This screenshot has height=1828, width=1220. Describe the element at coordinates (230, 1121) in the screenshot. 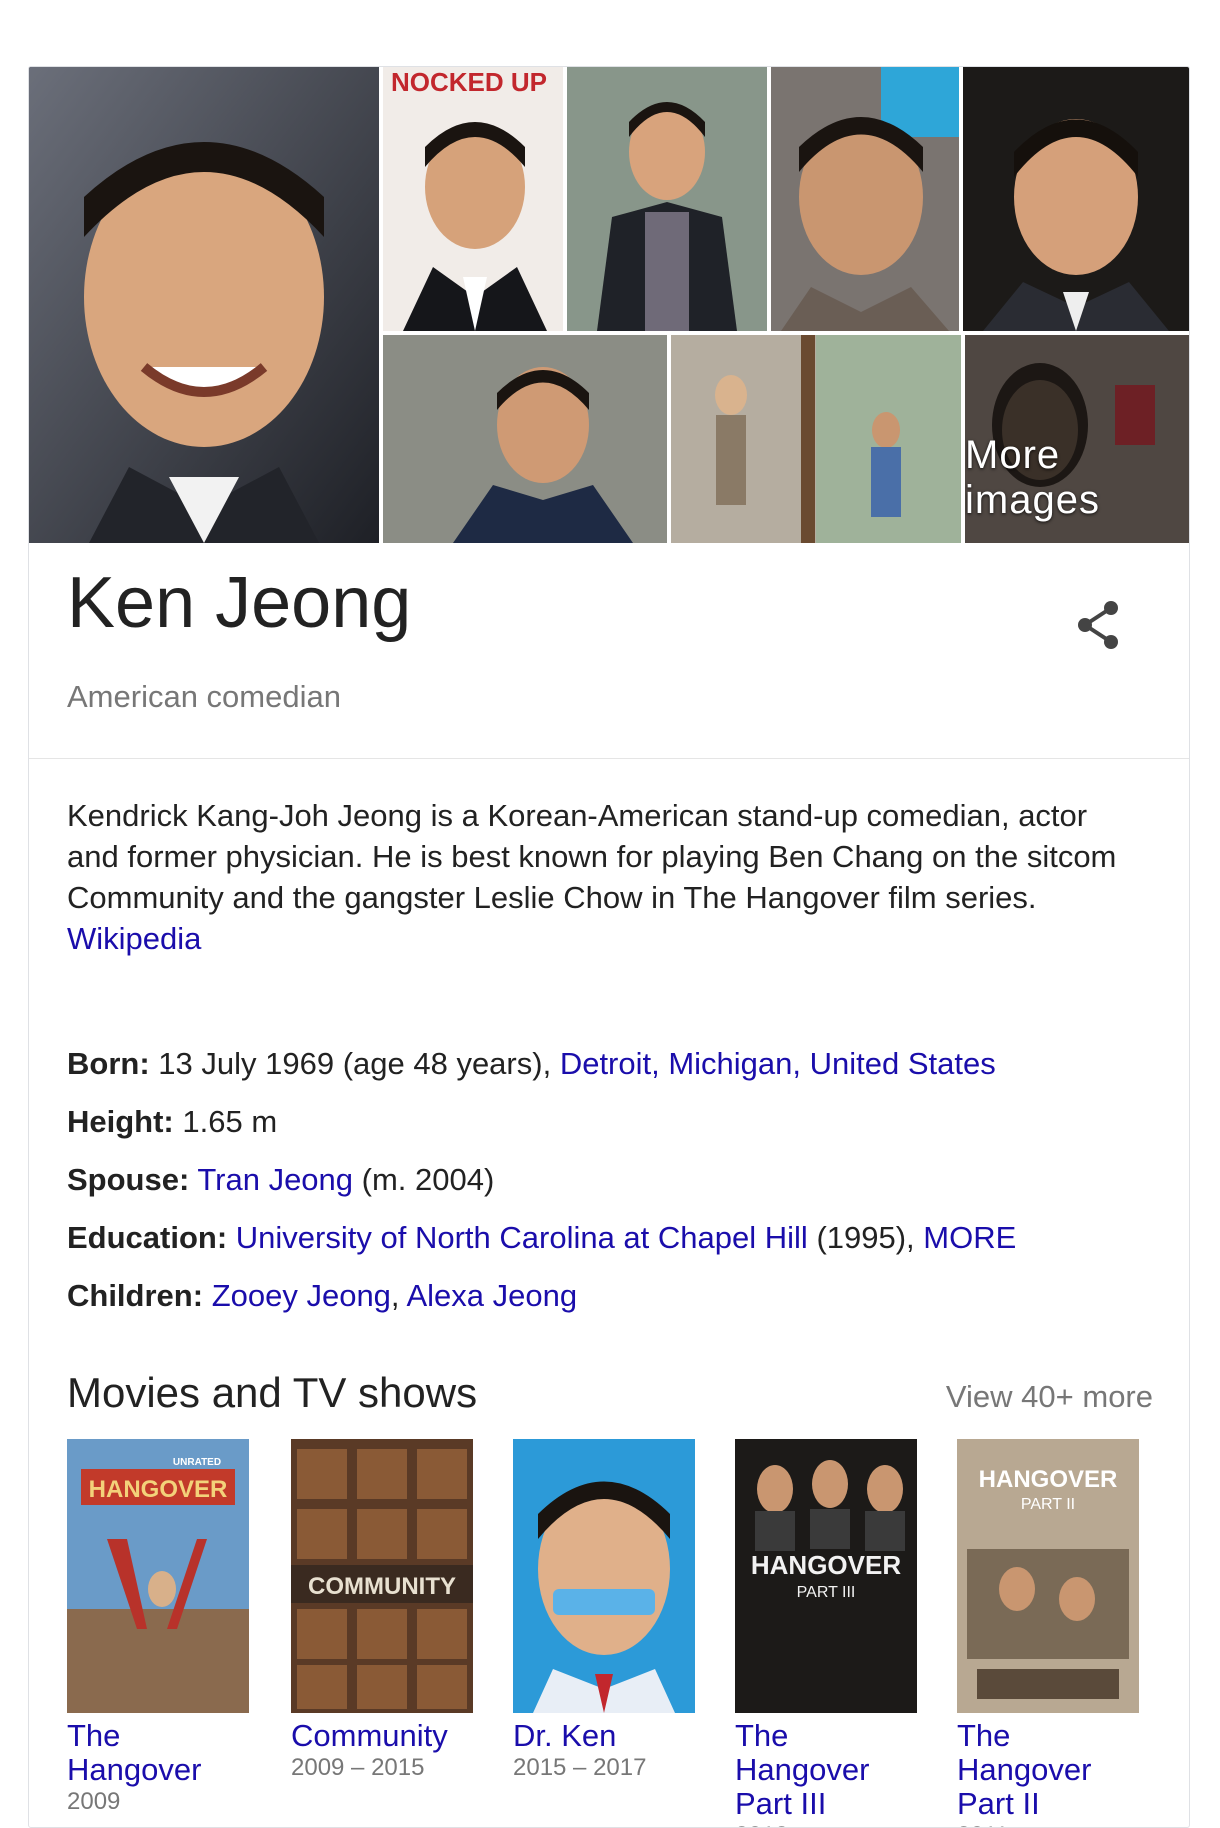

I see `fact-value: 1.65 m` at that location.